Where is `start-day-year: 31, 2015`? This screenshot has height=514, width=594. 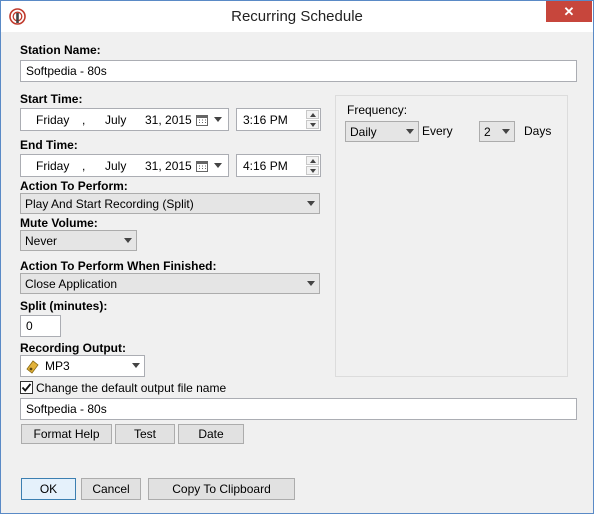 start-day-year: 31, 2015 is located at coordinates (168, 120).